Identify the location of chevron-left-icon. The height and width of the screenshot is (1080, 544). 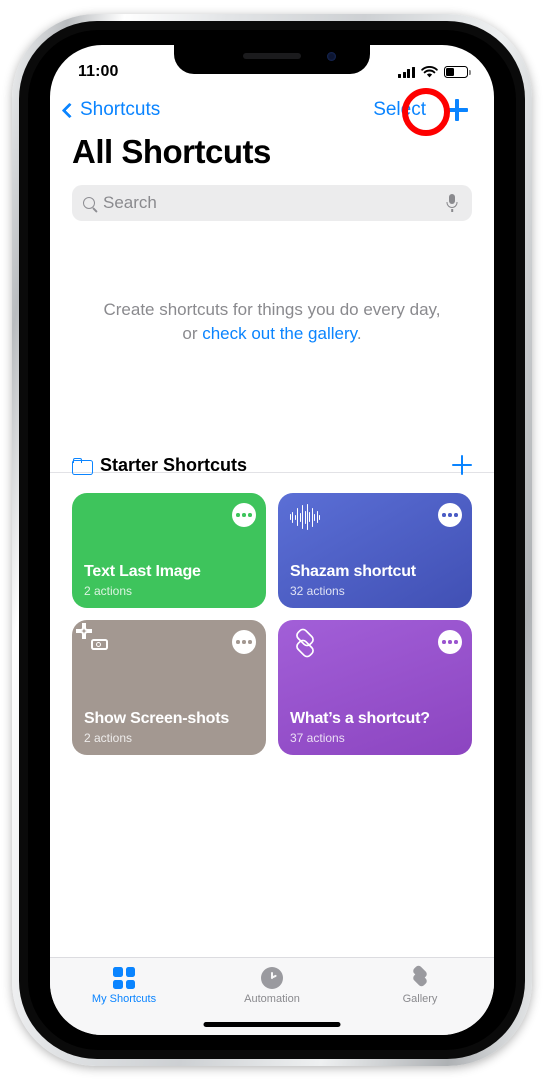
(69, 110).